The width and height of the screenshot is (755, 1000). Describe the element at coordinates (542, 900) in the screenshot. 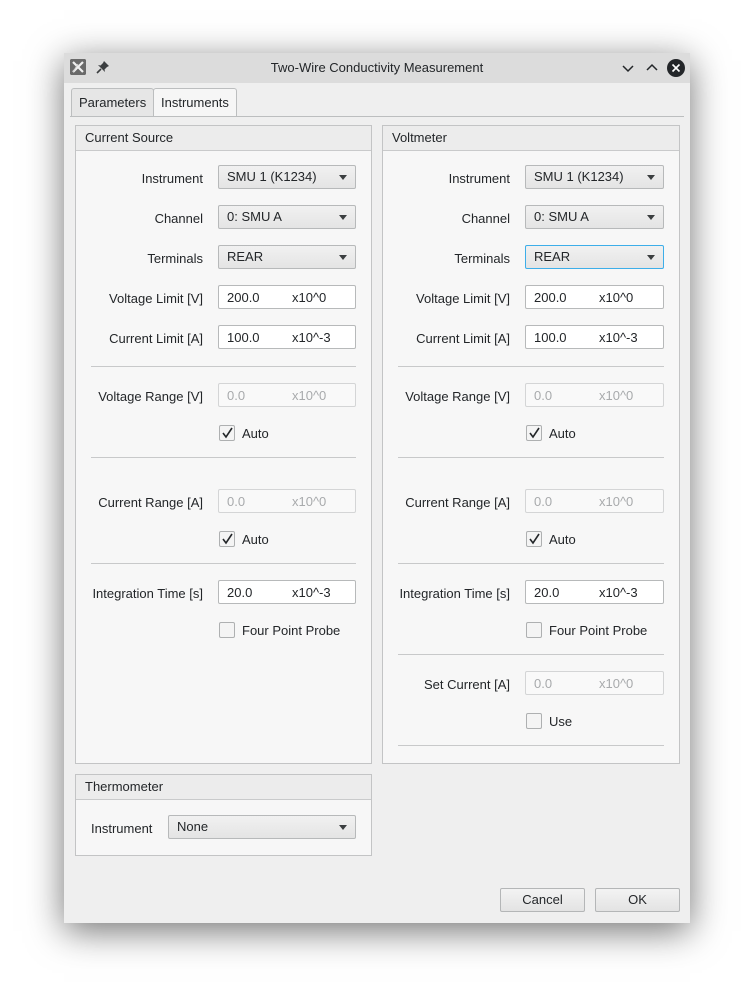

I see `cancel-button: Cancel` at that location.